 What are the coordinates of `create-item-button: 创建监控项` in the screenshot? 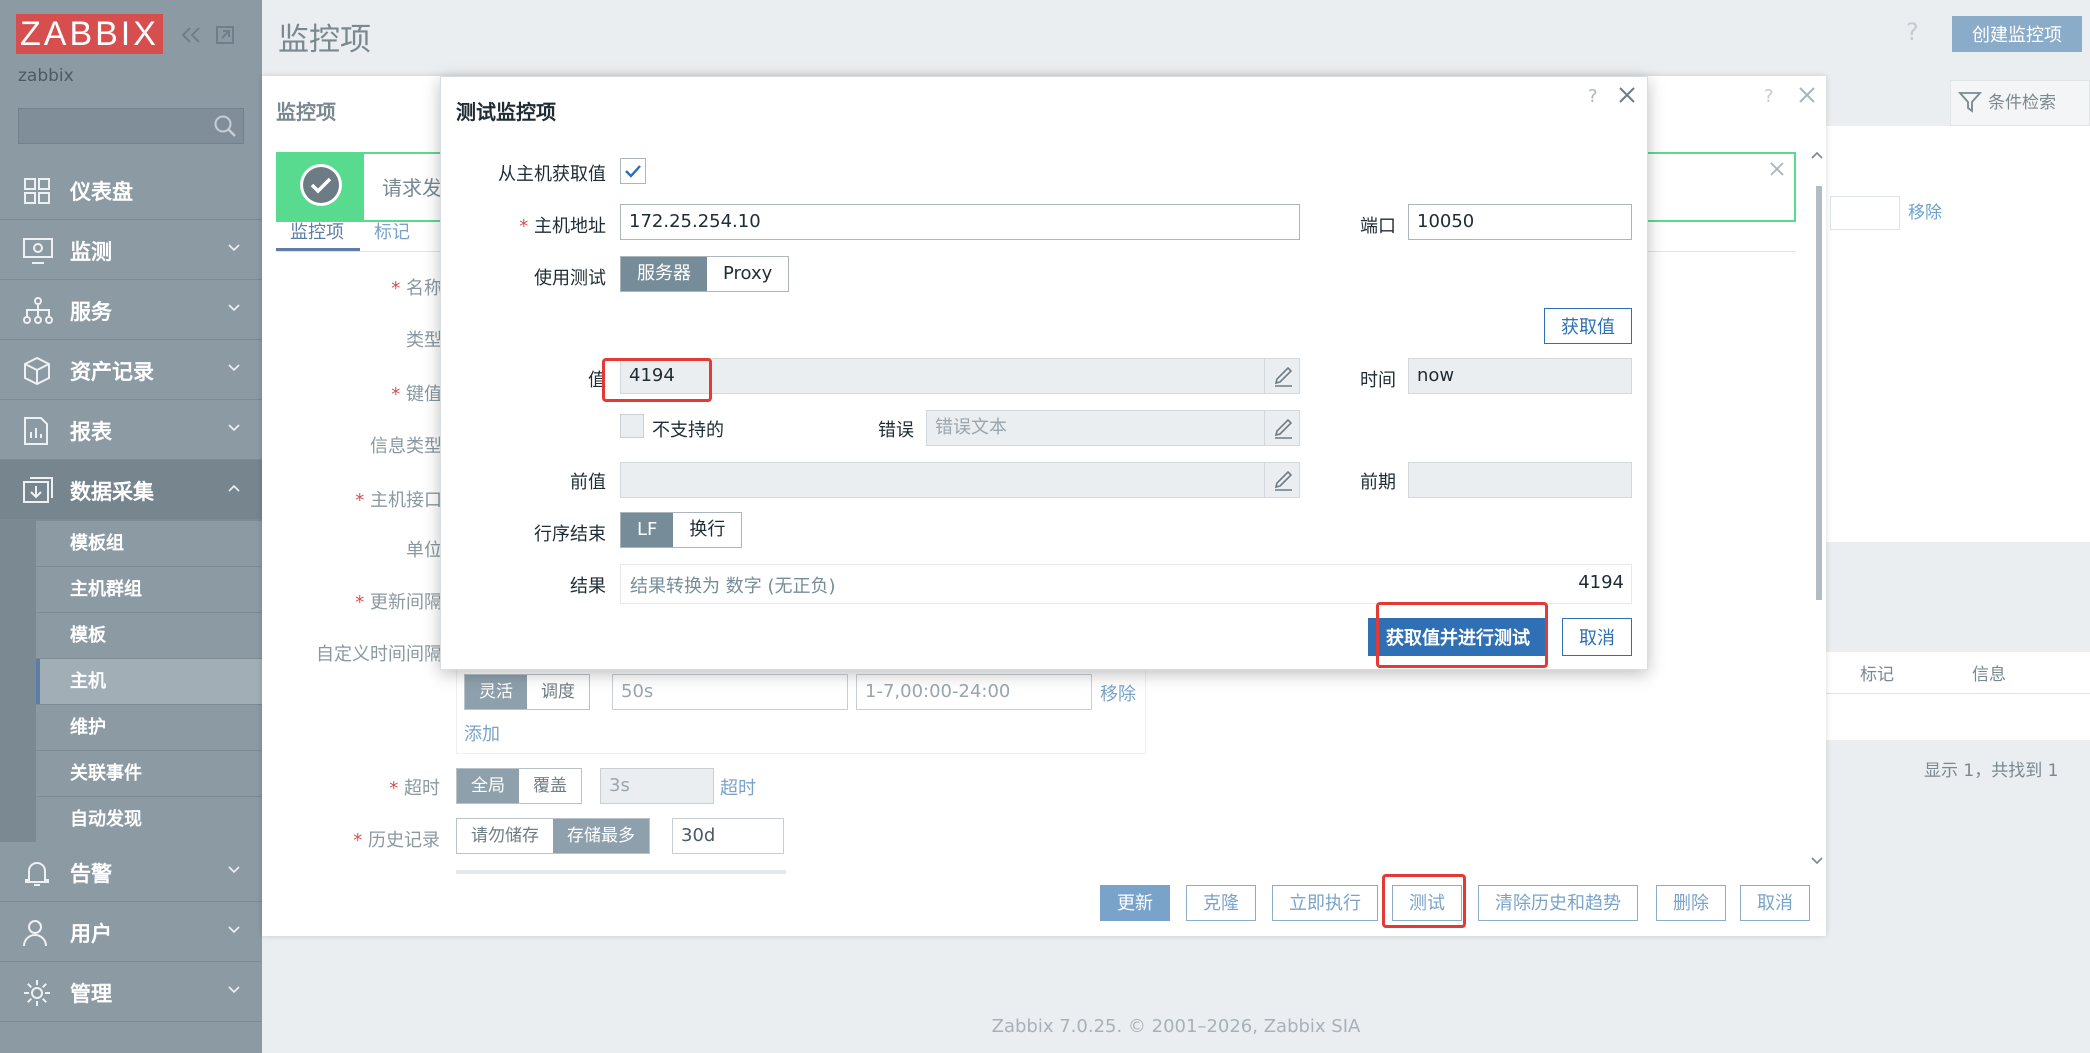 It's located at (2017, 34).